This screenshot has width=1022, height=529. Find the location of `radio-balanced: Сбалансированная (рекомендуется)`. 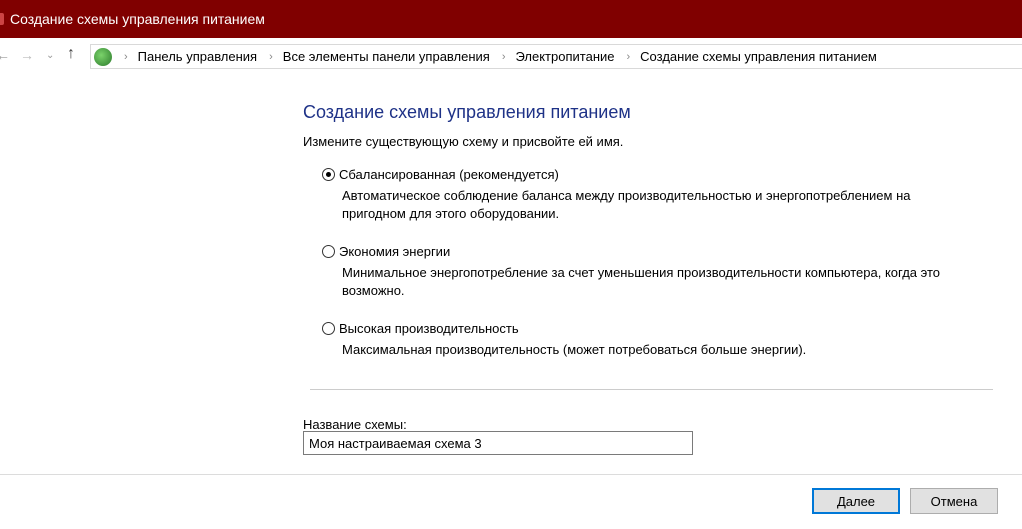

radio-balanced: Сбалансированная (рекомендуется) is located at coordinates (440, 174).